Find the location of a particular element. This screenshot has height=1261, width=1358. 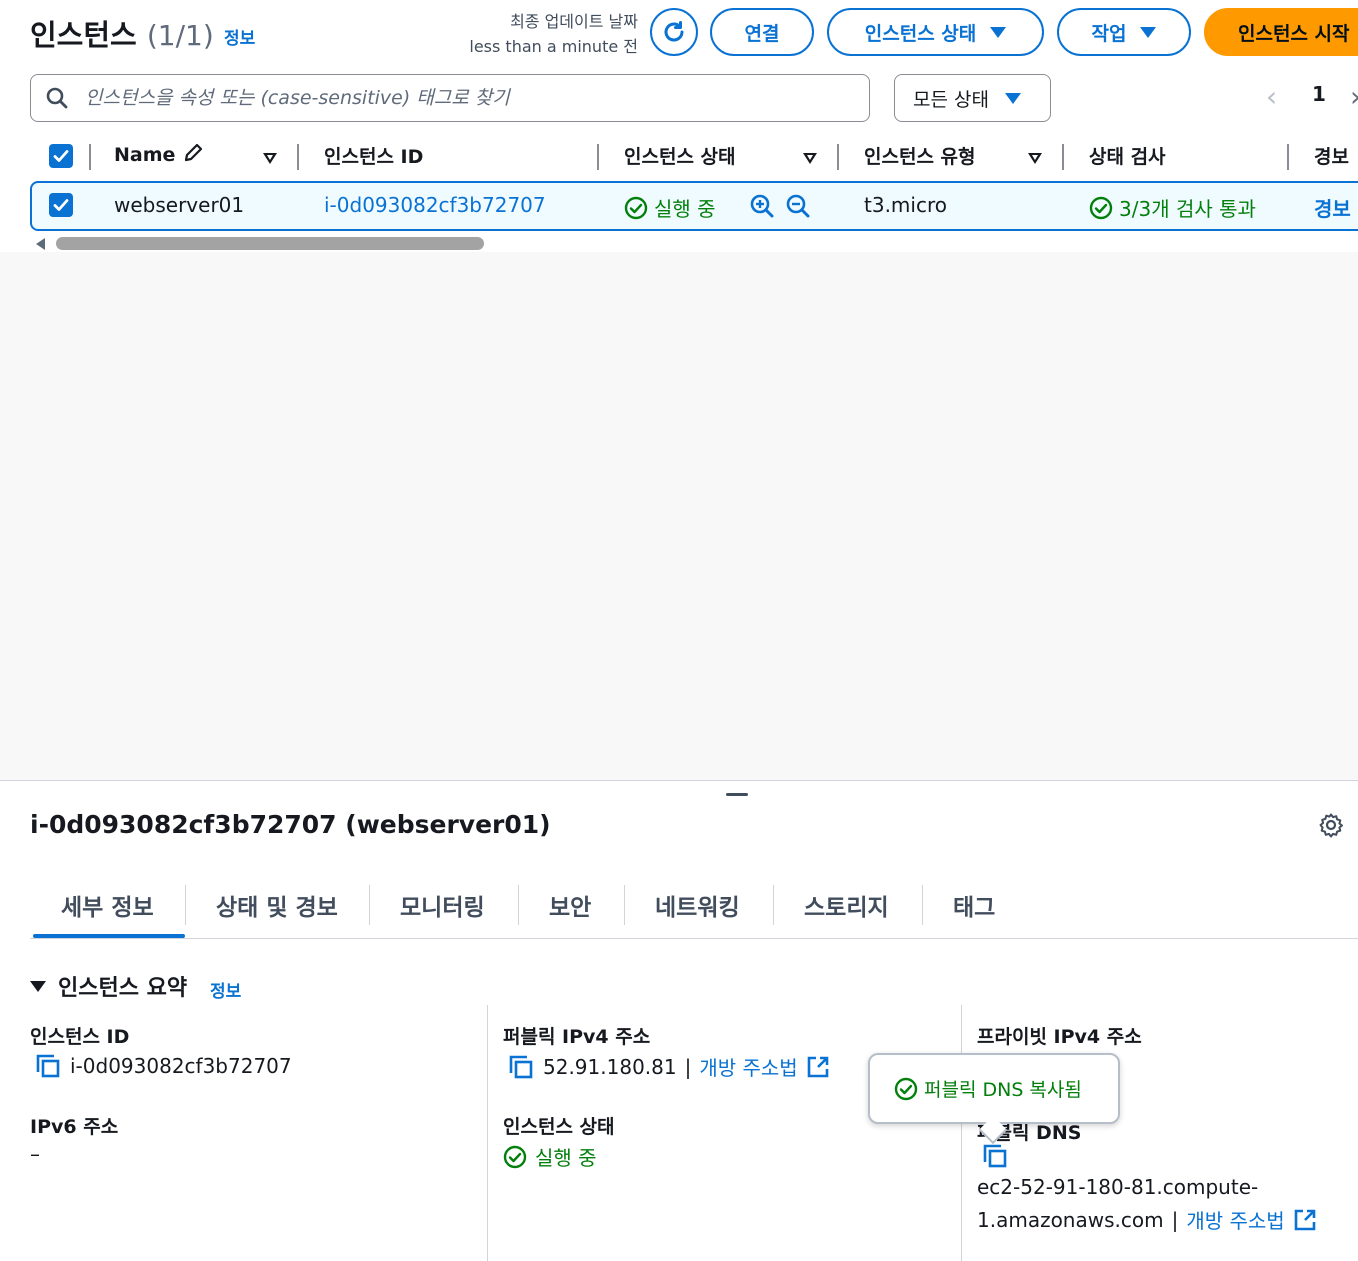

instance-state-dropdown: 인스턴스 상태 is located at coordinates (935, 32).